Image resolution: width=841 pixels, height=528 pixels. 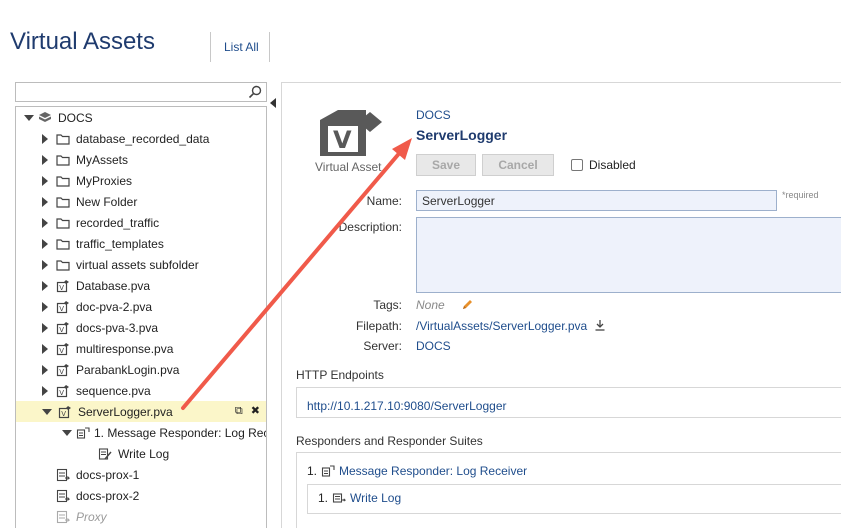 What do you see at coordinates (107, 201) in the screenshot?
I see `tree-item-label: New Folder` at bounding box center [107, 201].